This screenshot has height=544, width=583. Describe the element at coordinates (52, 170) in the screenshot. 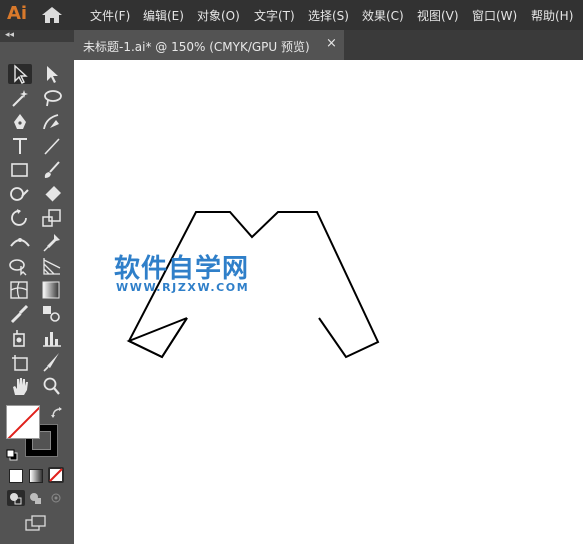

I see `paintbrush-tool-icon` at that location.